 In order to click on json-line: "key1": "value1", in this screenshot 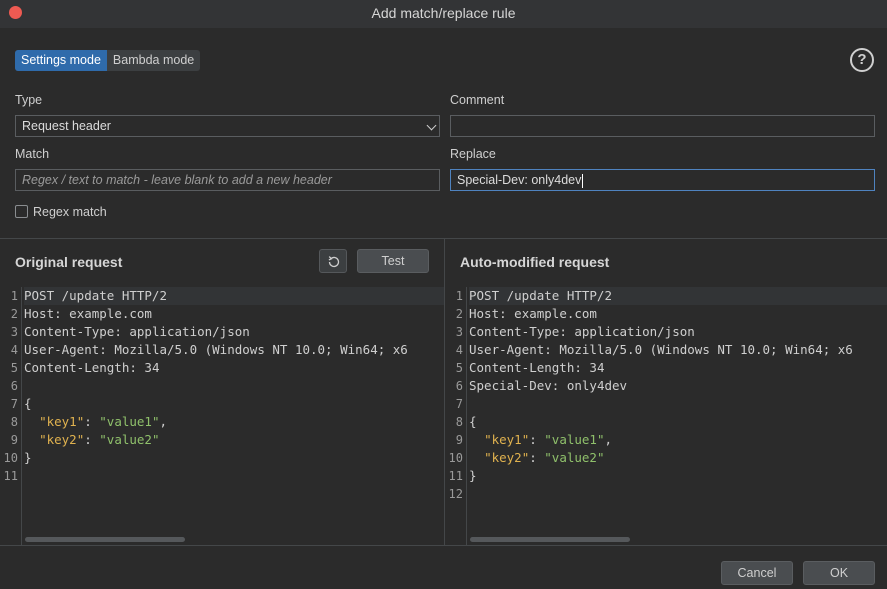, I will do `click(103, 421)`.